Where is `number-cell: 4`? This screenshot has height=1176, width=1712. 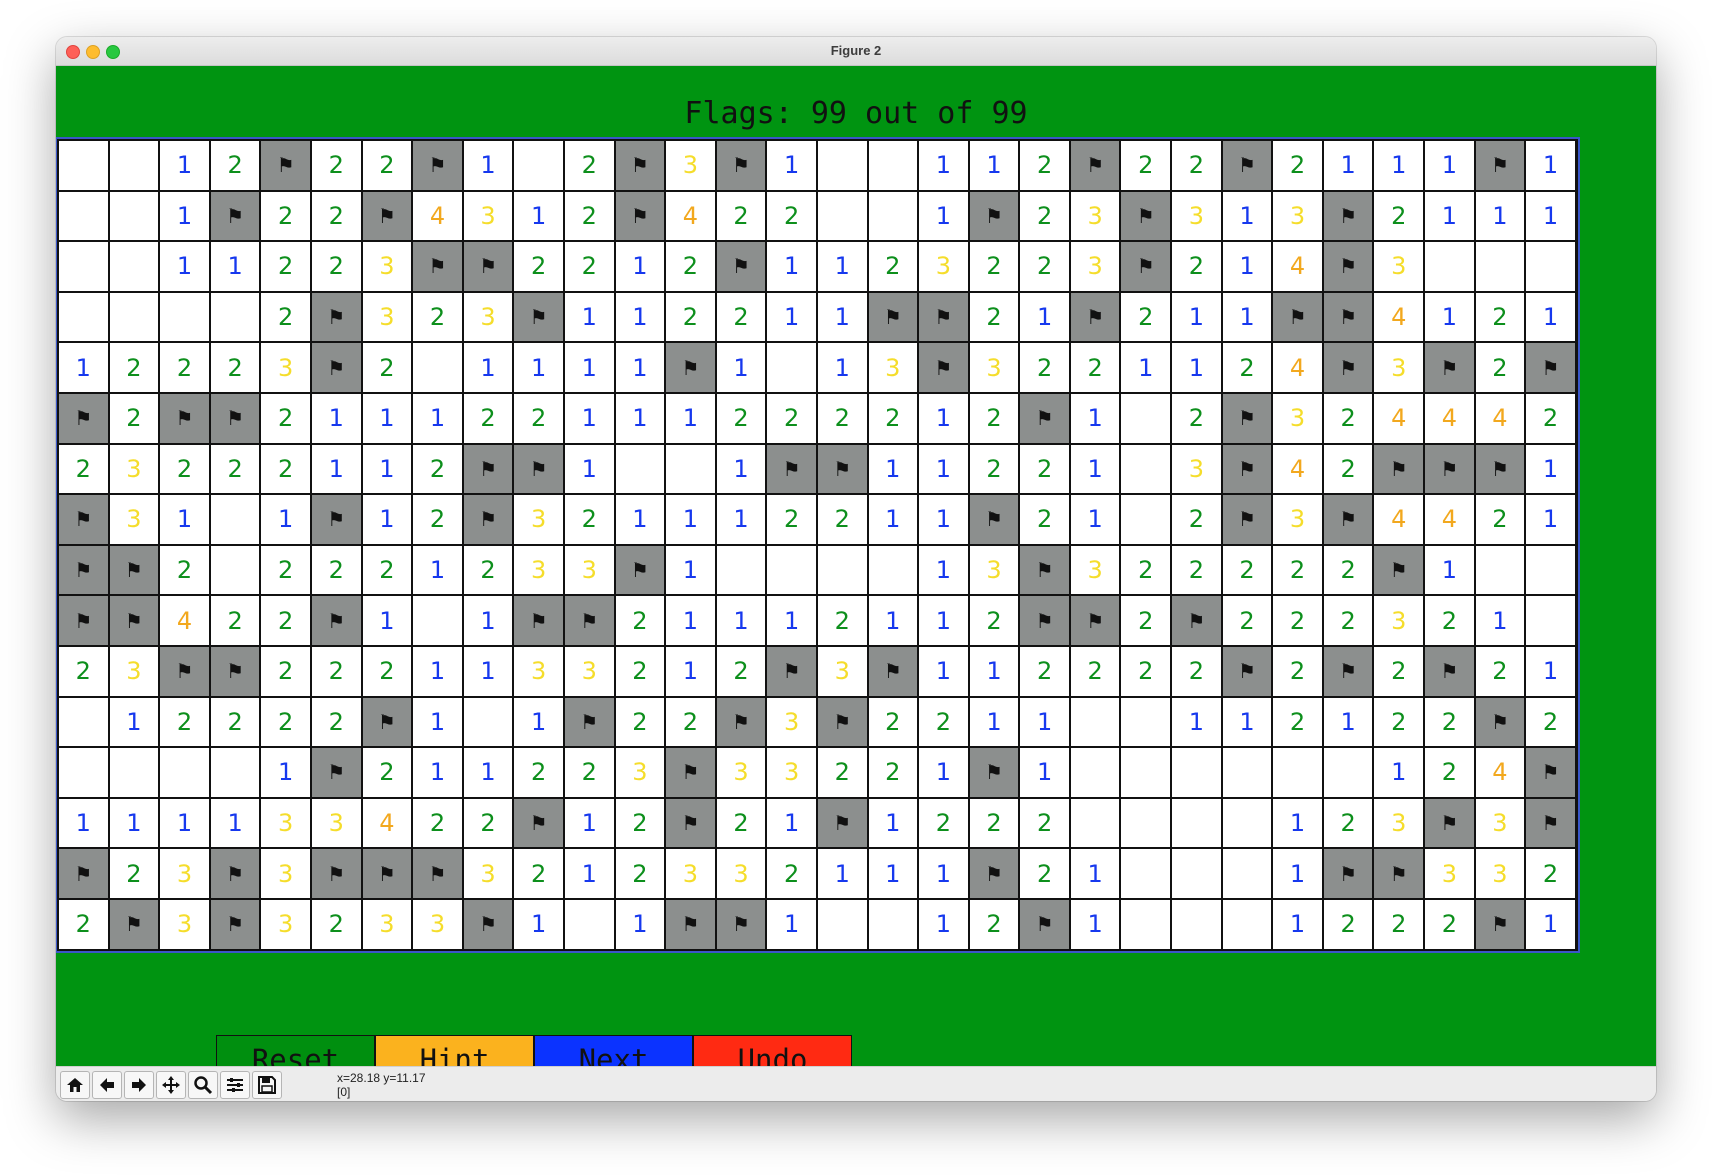
number-cell: 4 is located at coordinates (1399, 519).